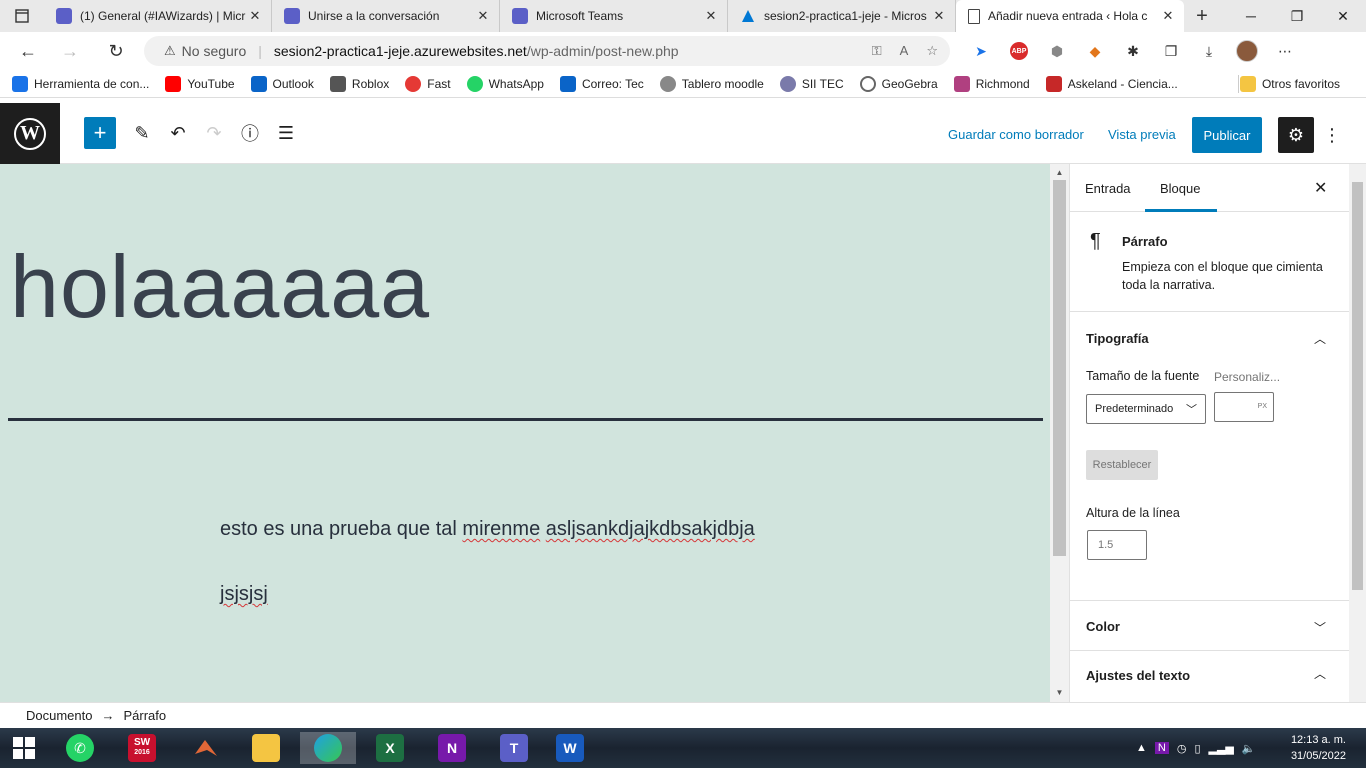 The height and width of the screenshot is (768, 1366). Describe the element at coordinates (1016, 134) in the screenshot. I see `save-draft-button: Guardar como borrador` at that location.